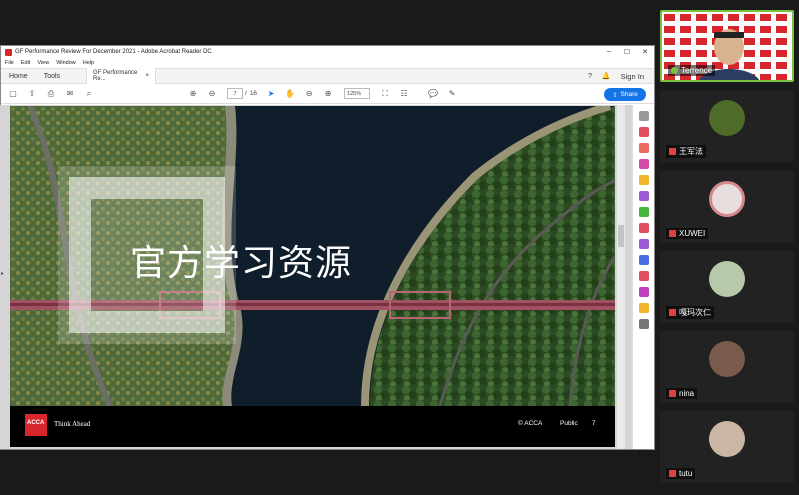 The image size is (799, 495). Describe the element at coordinates (66, 63) in the screenshot. I see `menu-window: Window` at that location.